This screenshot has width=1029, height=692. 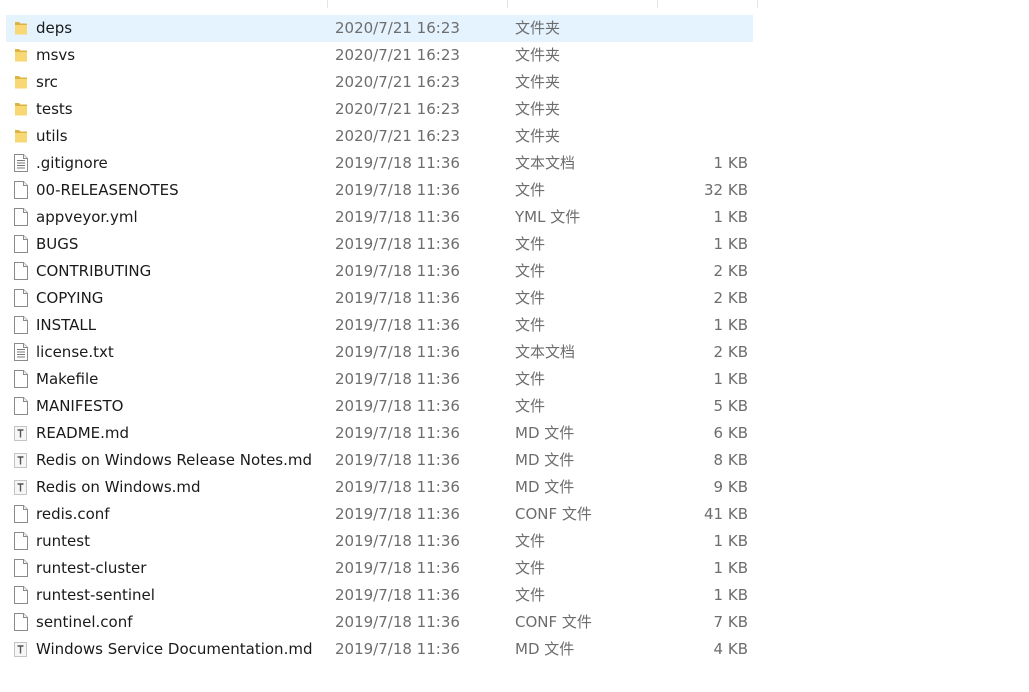 I want to click on file-name: MANIFESTO, so click(x=80, y=406).